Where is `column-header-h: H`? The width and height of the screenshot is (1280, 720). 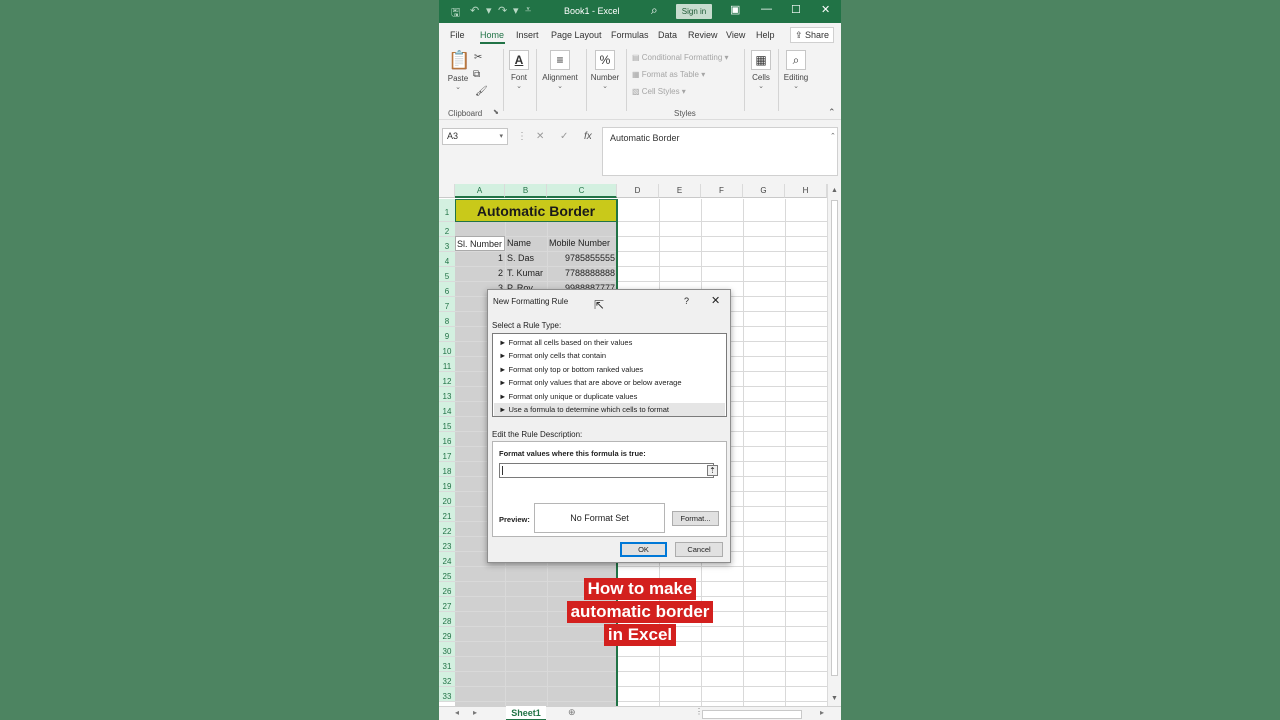
column-header-h: H is located at coordinates (806, 191).